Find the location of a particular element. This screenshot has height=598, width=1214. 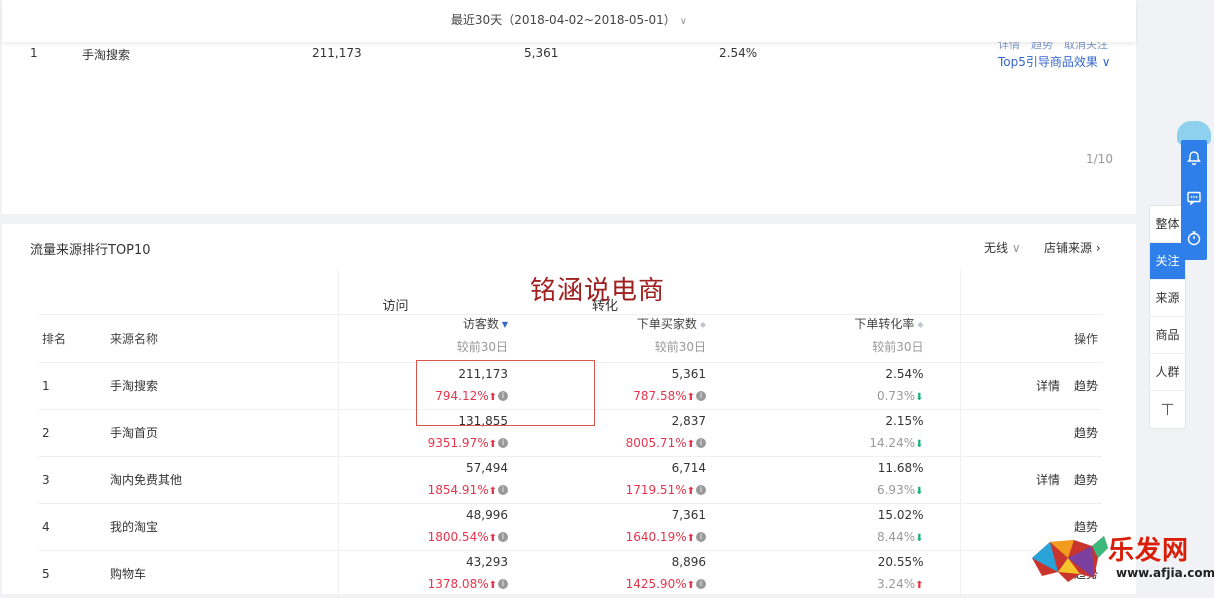

top5-label: Top5引导商品效果 is located at coordinates (1048, 62).